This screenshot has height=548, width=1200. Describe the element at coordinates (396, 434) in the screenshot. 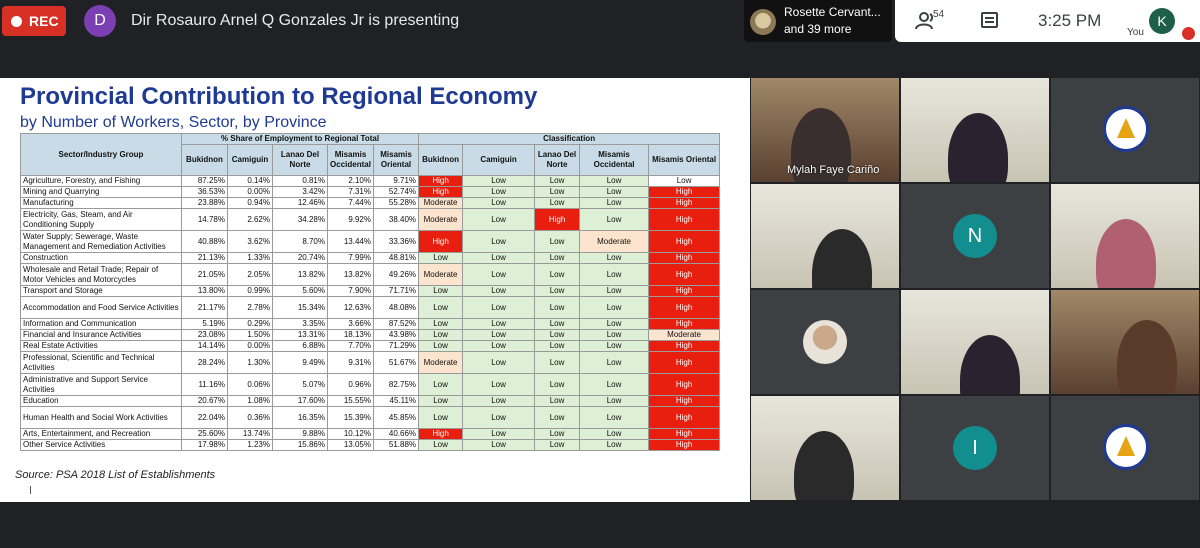

I see `share-cell: 40.66%` at that location.